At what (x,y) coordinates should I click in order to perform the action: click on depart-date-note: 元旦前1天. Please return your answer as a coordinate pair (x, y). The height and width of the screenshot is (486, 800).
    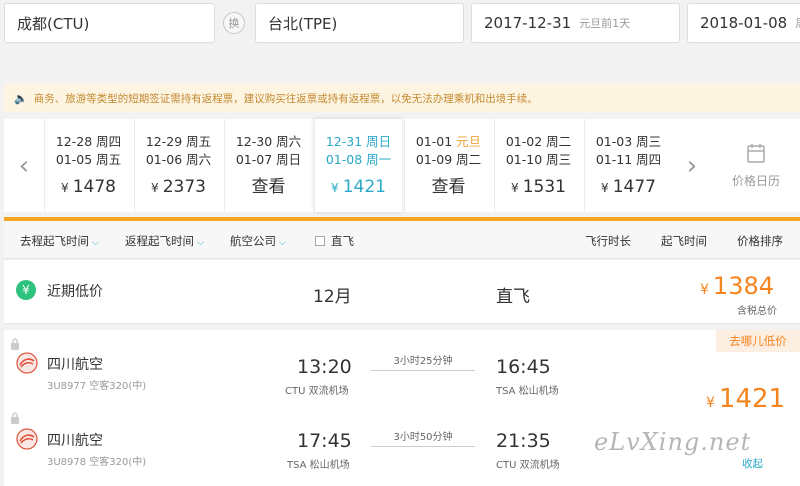
    Looking at the image, I should click on (605, 23).